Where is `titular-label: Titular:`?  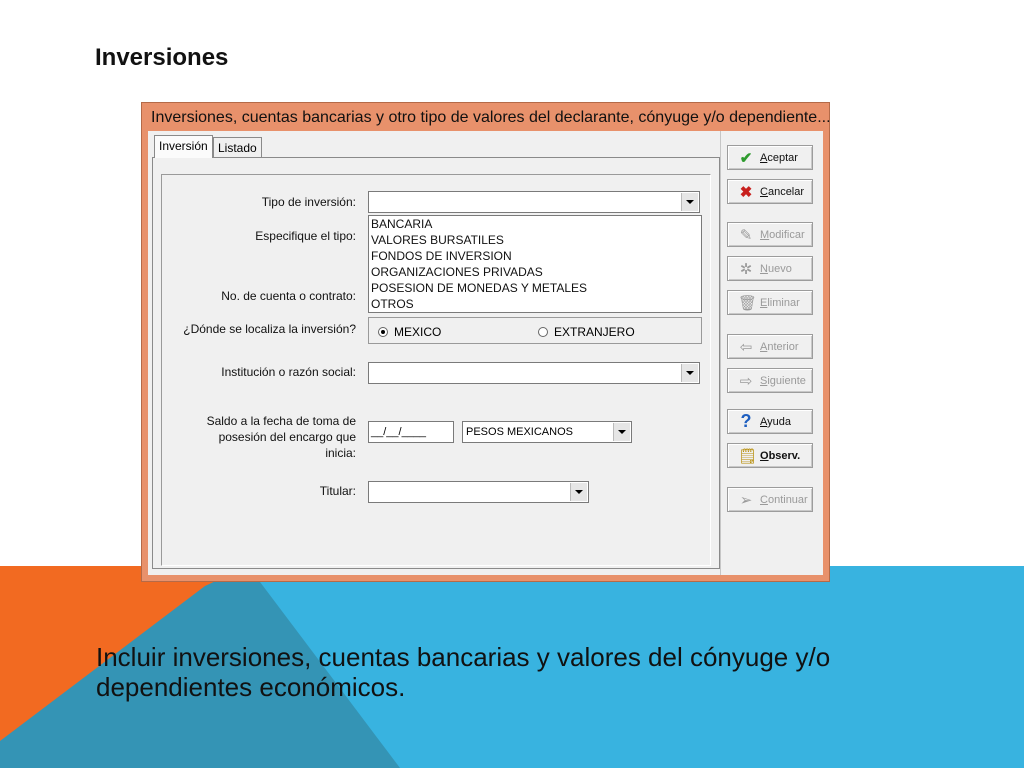
titular-label: Titular: is located at coordinates (337, 491).